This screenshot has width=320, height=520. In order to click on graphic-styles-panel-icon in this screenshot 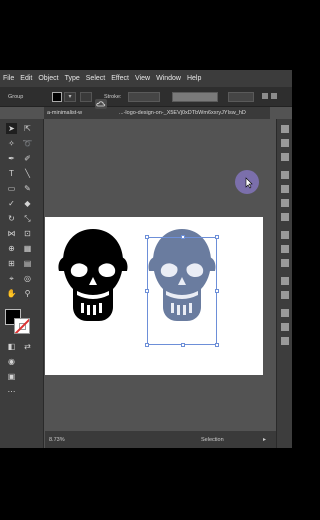, I will do `click(285, 295)`.